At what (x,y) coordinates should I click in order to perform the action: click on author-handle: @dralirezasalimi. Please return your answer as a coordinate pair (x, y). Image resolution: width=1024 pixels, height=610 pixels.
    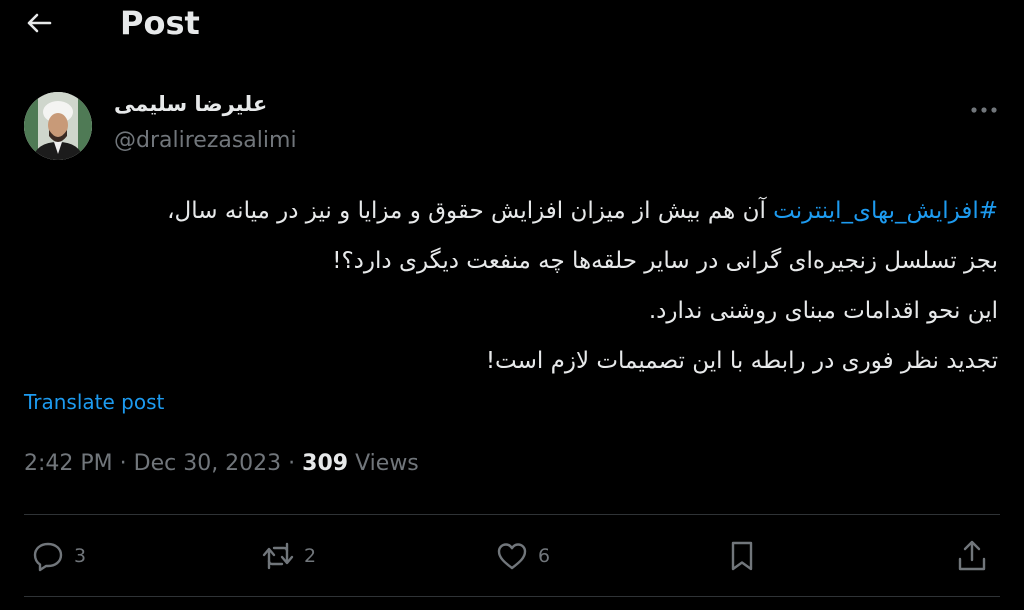
    Looking at the image, I should click on (205, 140).